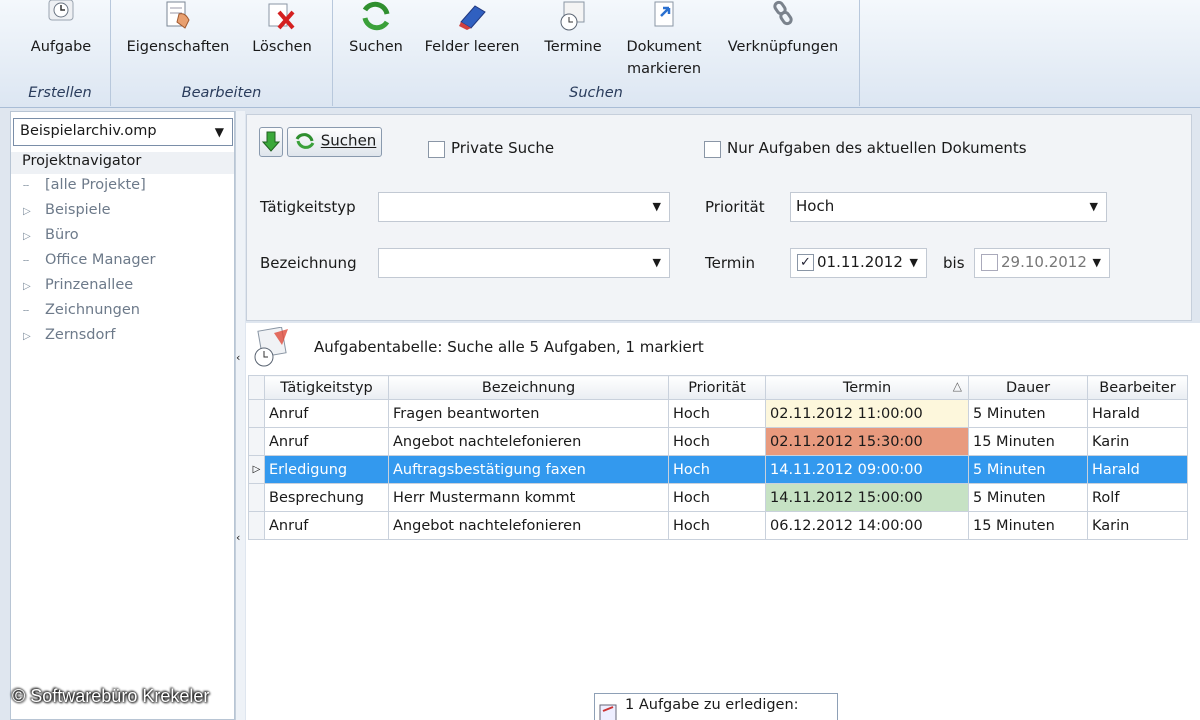 This screenshot has height=720, width=1200. I want to click on termin-column-label: Termin, so click(867, 387).